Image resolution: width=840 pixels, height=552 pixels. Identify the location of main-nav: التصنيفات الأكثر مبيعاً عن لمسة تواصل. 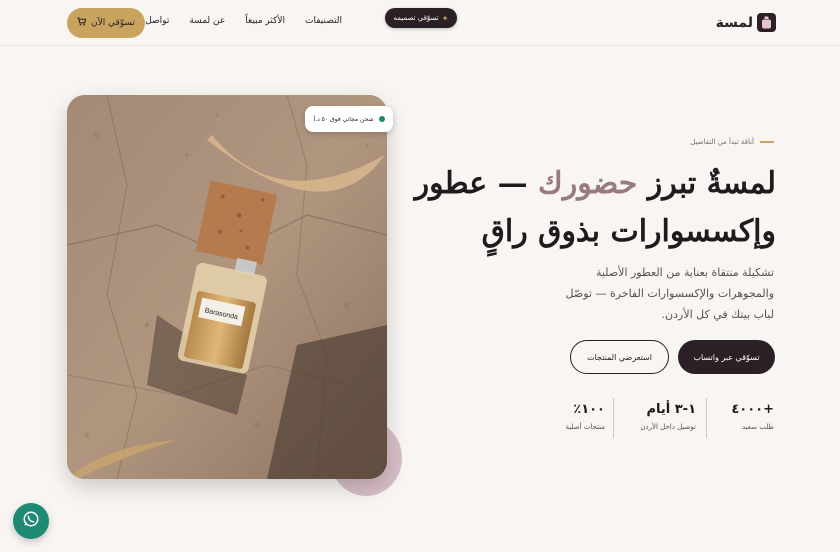
(243, 21).